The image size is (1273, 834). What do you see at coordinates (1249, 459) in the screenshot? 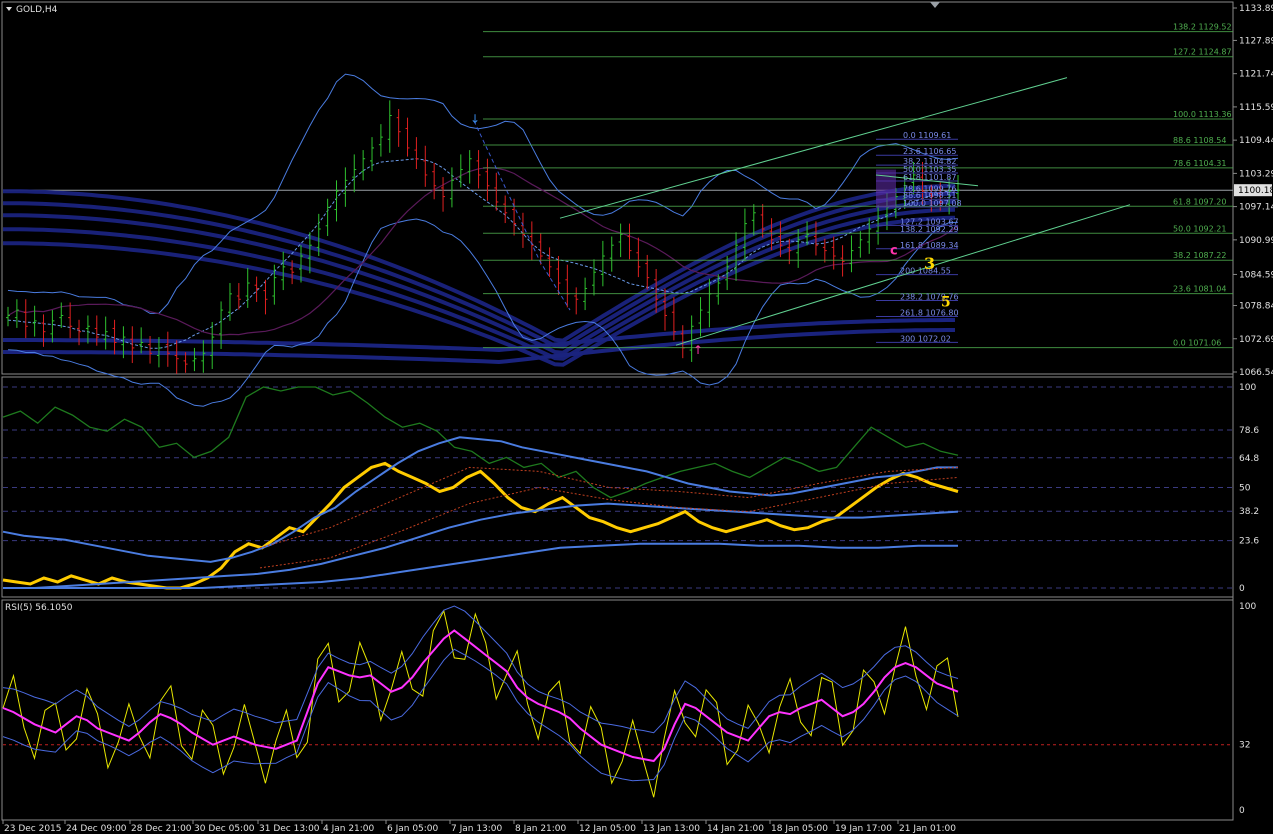
I see `stoch-axis-label: 64.8` at bounding box center [1249, 459].